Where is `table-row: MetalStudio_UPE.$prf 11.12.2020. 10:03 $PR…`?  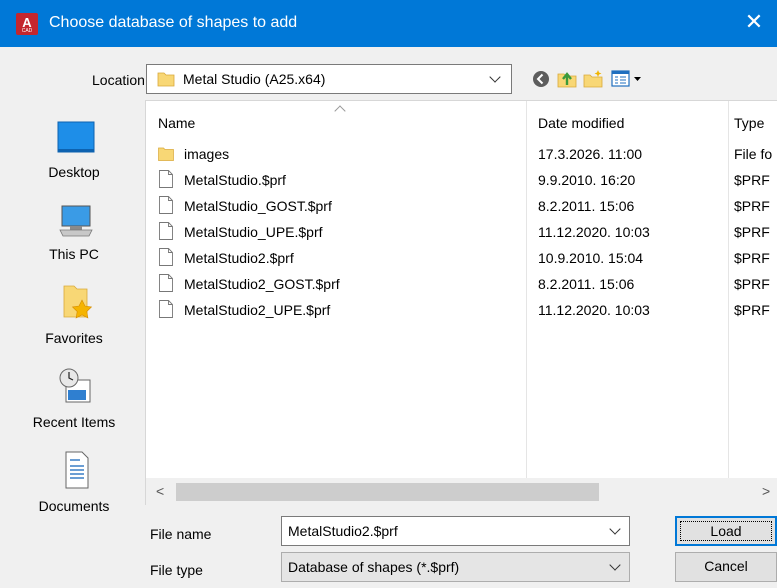 table-row: MetalStudio_UPE.$prf 11.12.2020. 10:03 $PR… is located at coordinates (461, 232).